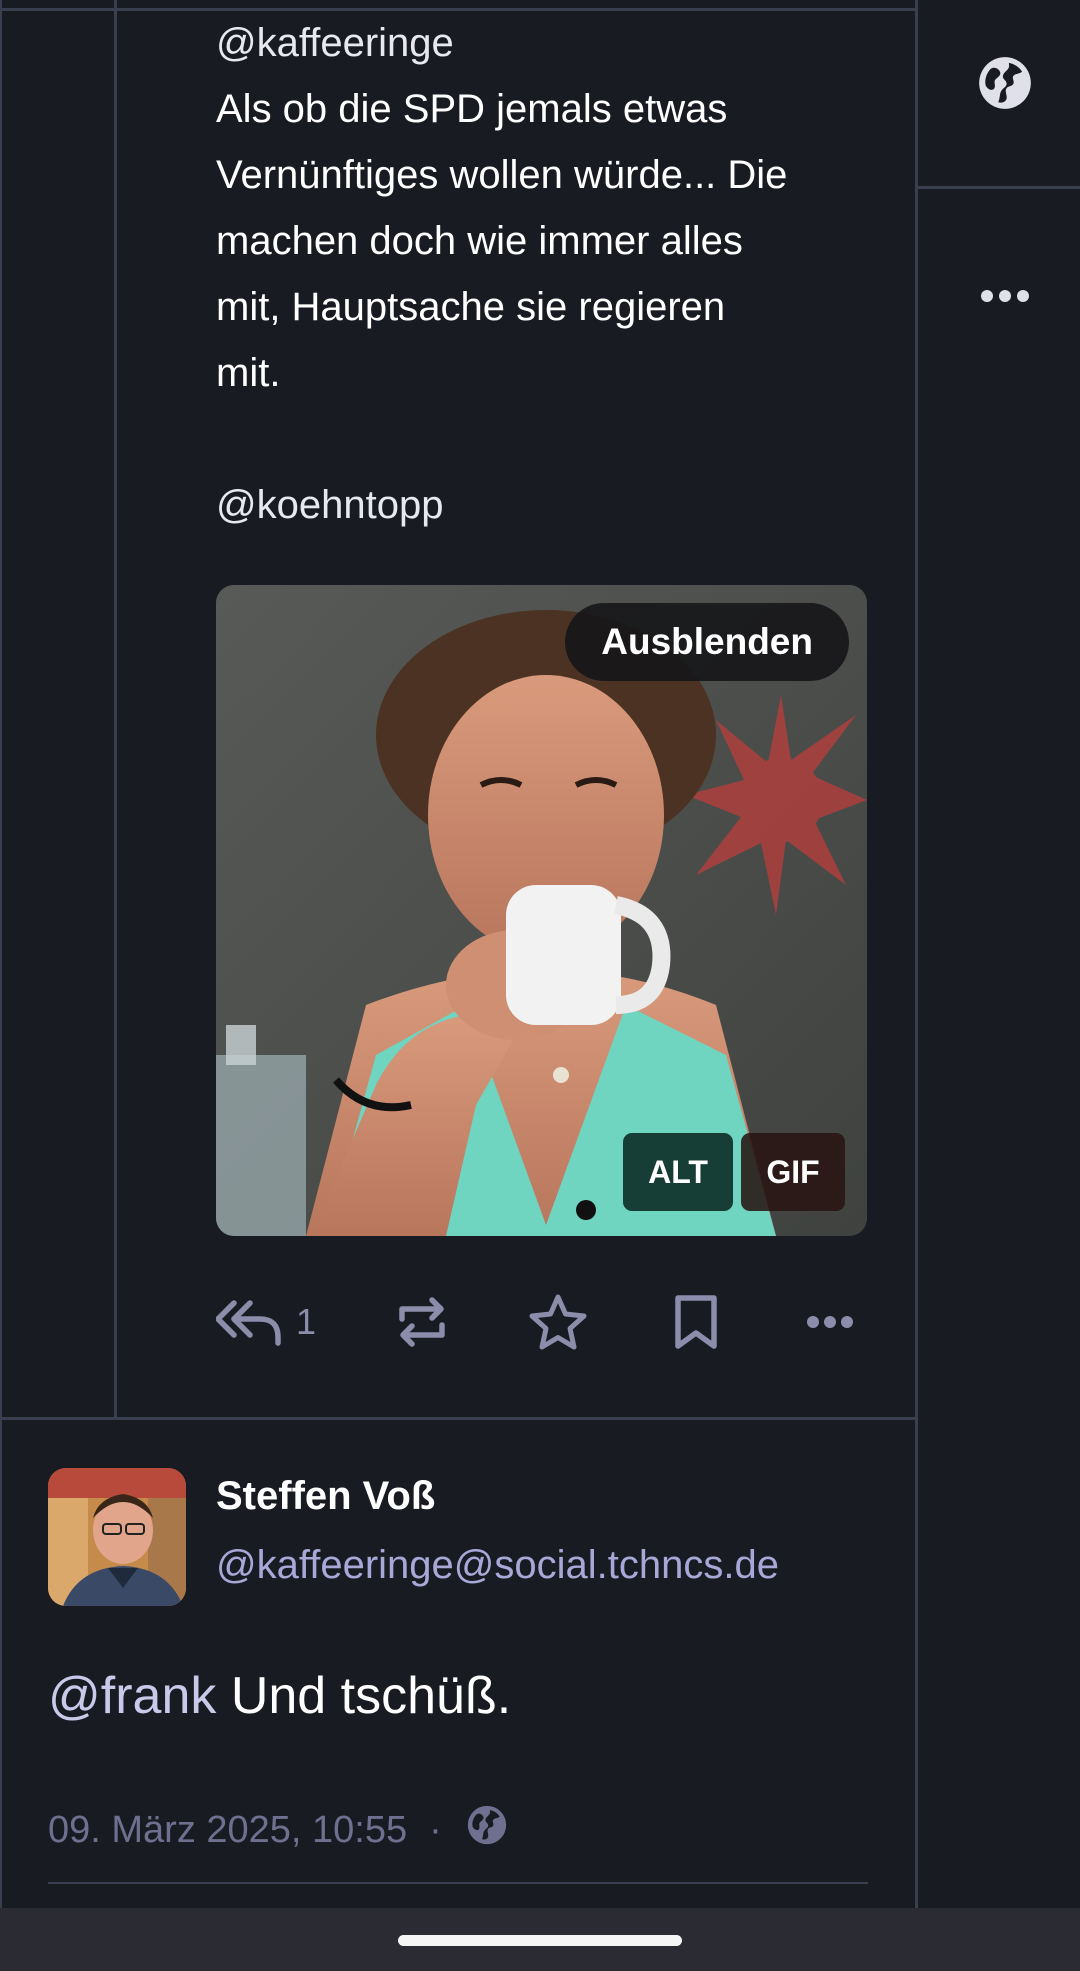 The height and width of the screenshot is (1971, 1080). Describe the element at coordinates (227, 1830) in the screenshot. I see `timestamp: 09. März 2025, 10:55` at that location.